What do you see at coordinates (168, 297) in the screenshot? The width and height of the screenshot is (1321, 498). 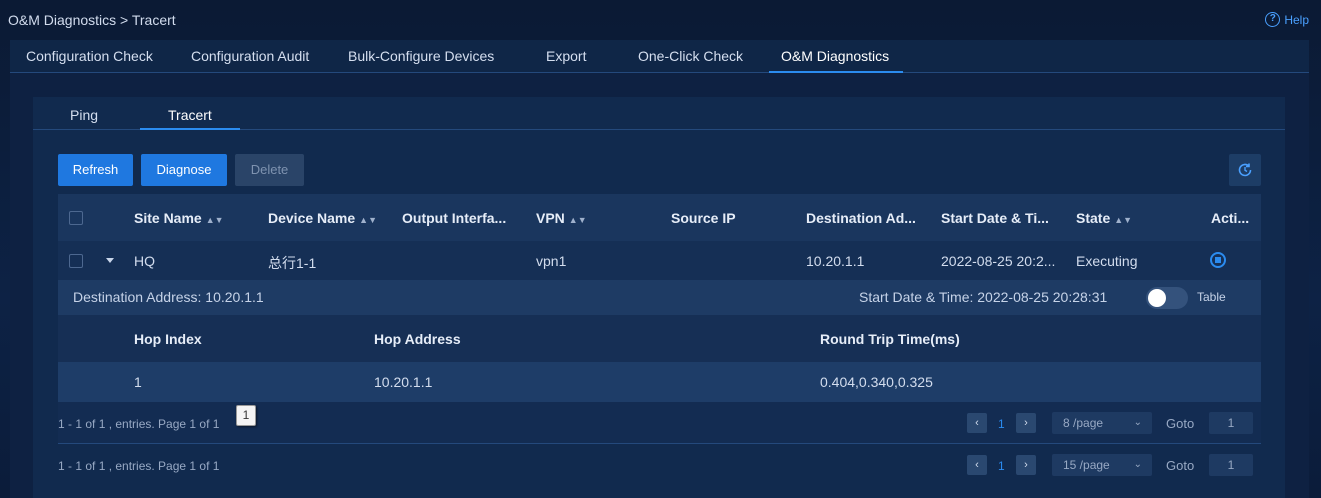 I see `detail-destination: Destination Address: 10.20.1.1` at bounding box center [168, 297].